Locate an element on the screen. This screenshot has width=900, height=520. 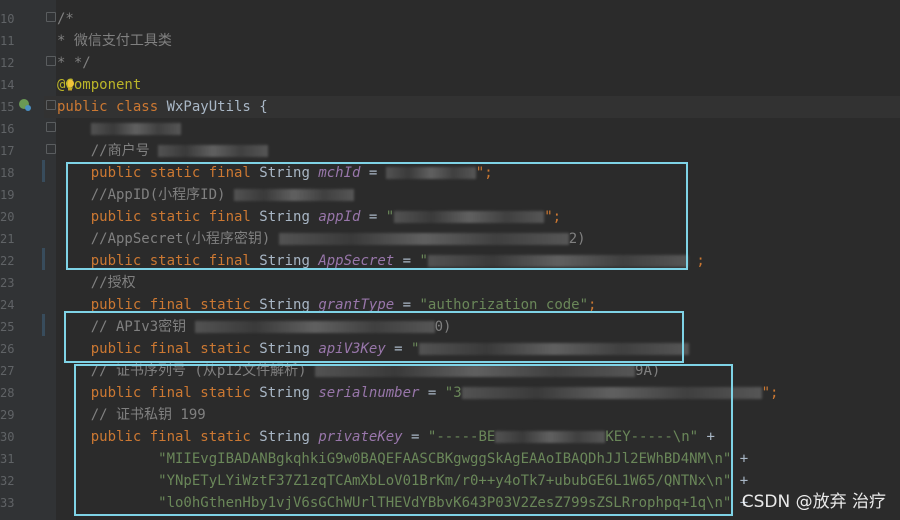
code-line: 11 * 微信支付工具类 is located at coordinates (450, 41).